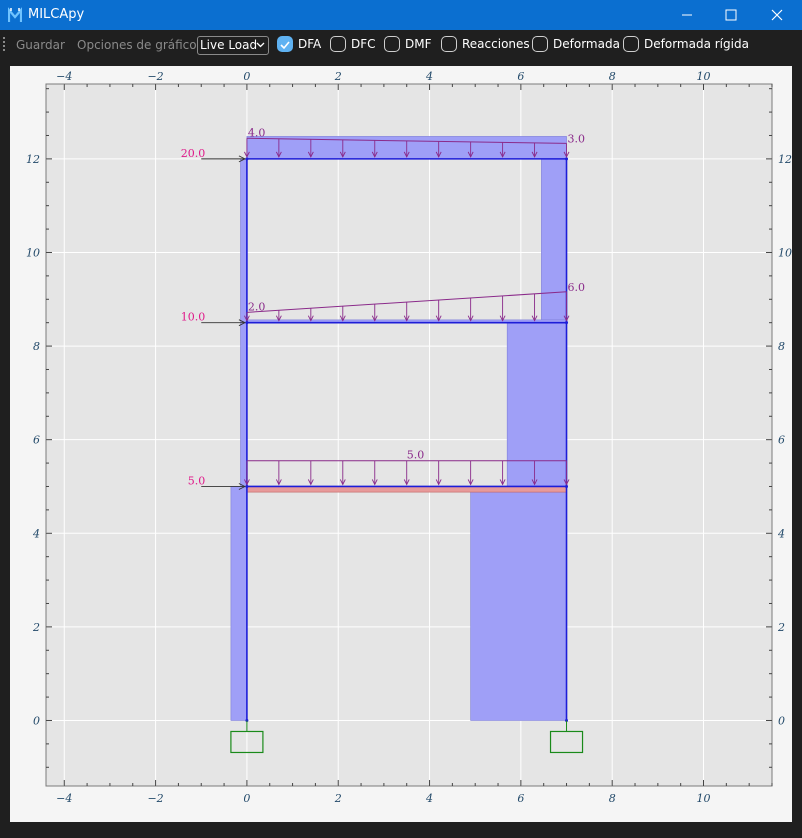 The image size is (802, 838). What do you see at coordinates (520, 76) in the screenshot?
I see `tick-label-x-top: 6` at bounding box center [520, 76].